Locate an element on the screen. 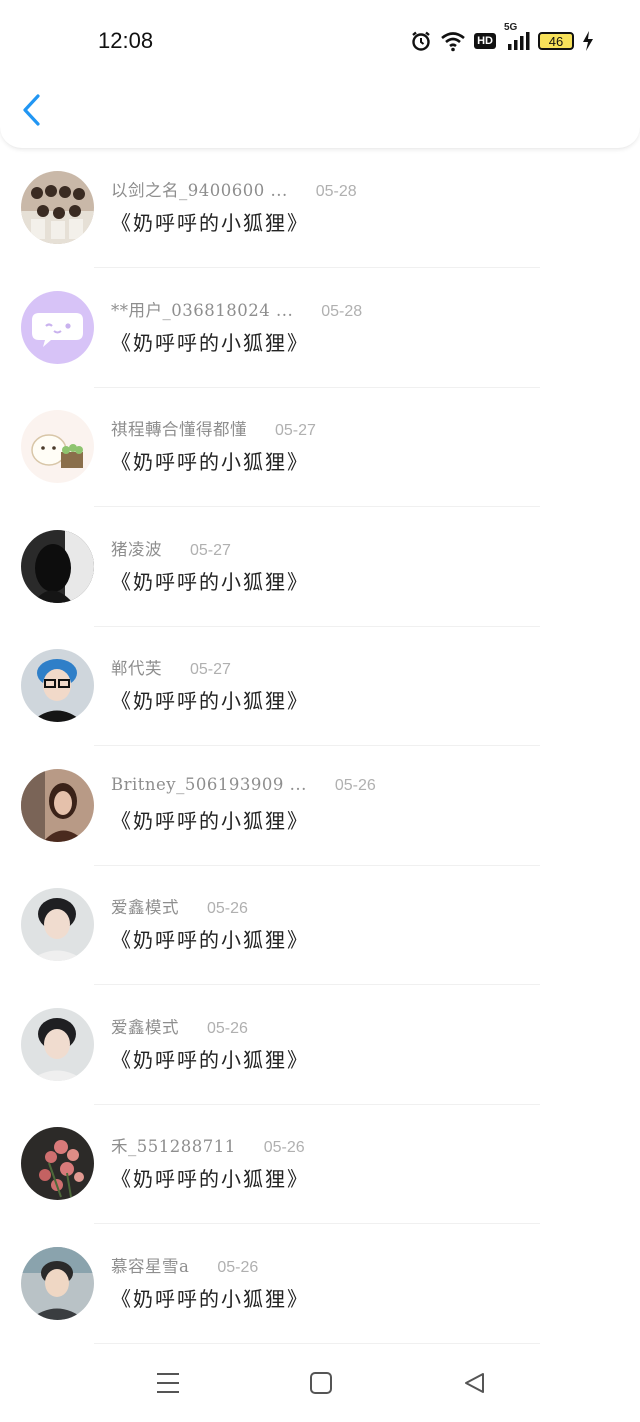  item-meta: 以剑之名_9400600 ... 05-28 is located at coordinates (234, 189).